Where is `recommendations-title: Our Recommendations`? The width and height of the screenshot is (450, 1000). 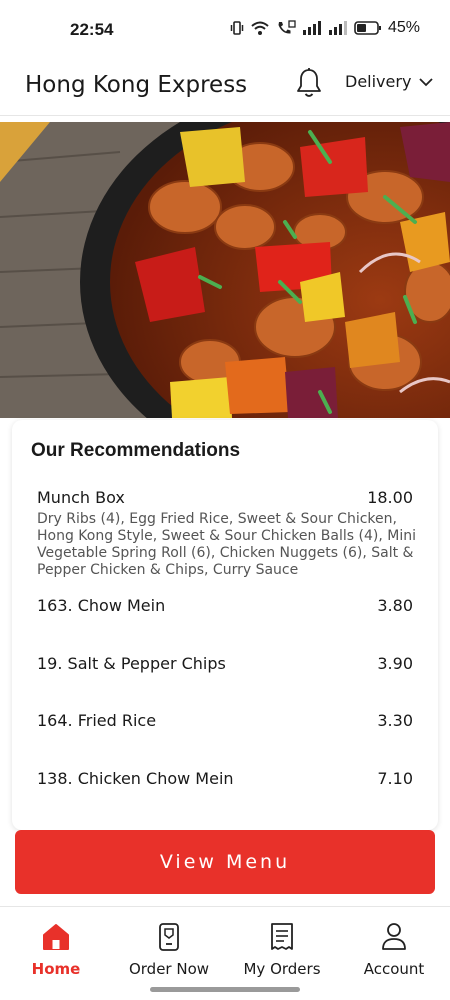
recommendations-title: Our Recommendations is located at coordinates (136, 450).